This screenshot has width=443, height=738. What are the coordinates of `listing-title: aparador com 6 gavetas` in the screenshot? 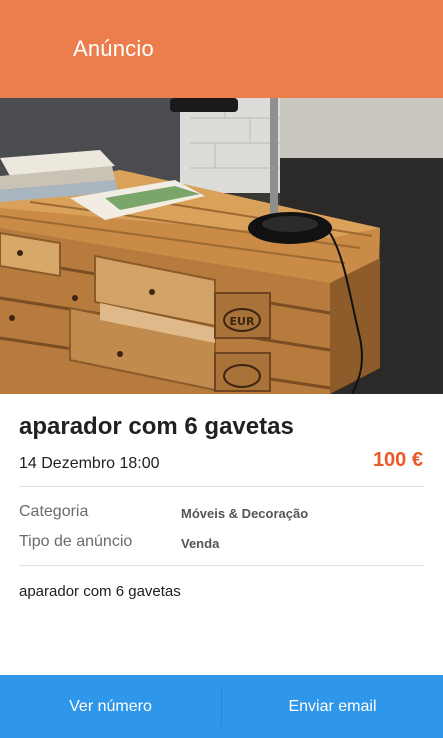 It's located at (156, 426).